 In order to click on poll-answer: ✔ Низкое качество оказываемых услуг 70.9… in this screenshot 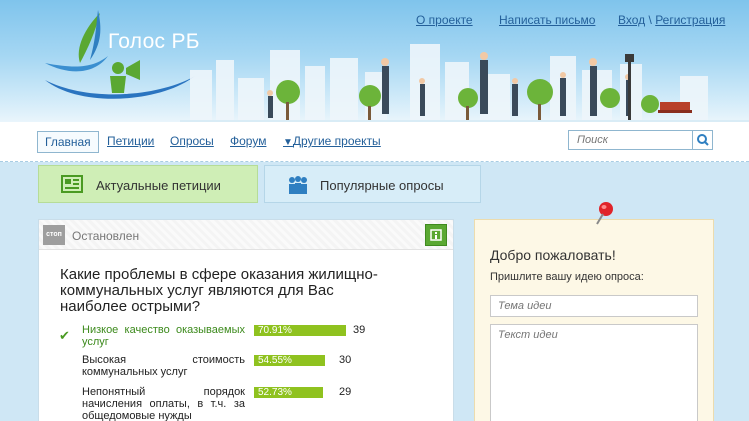, I will do `click(246, 341)`.